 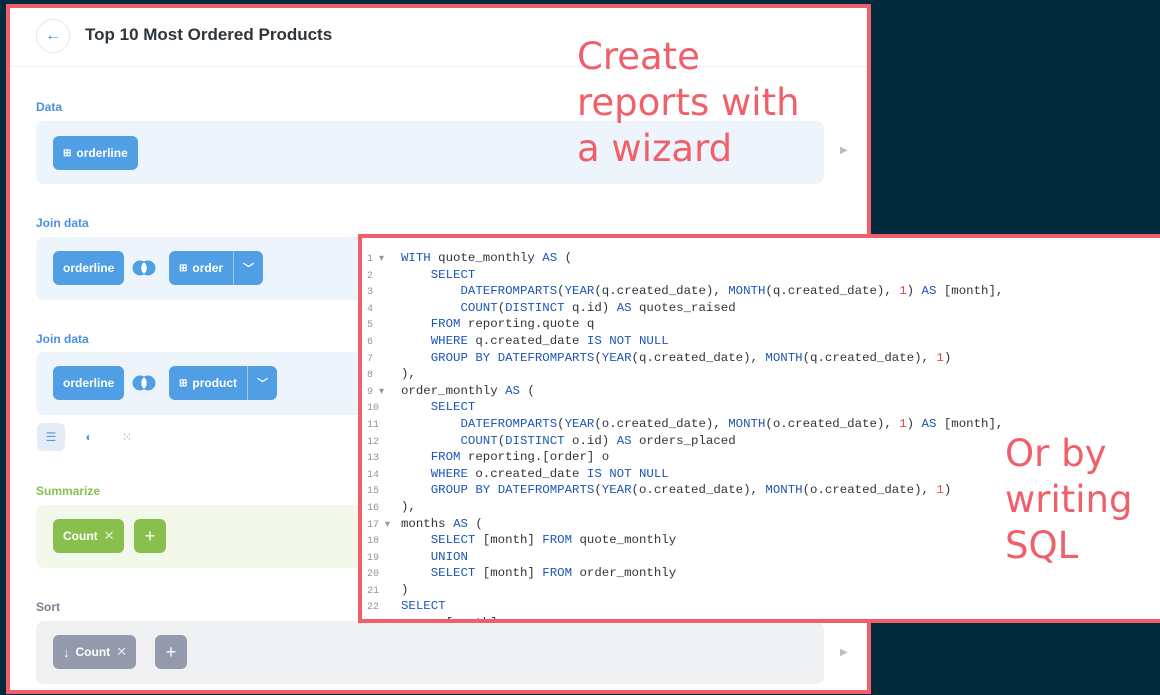 I want to click on code-text: ), so click(x=405, y=589).